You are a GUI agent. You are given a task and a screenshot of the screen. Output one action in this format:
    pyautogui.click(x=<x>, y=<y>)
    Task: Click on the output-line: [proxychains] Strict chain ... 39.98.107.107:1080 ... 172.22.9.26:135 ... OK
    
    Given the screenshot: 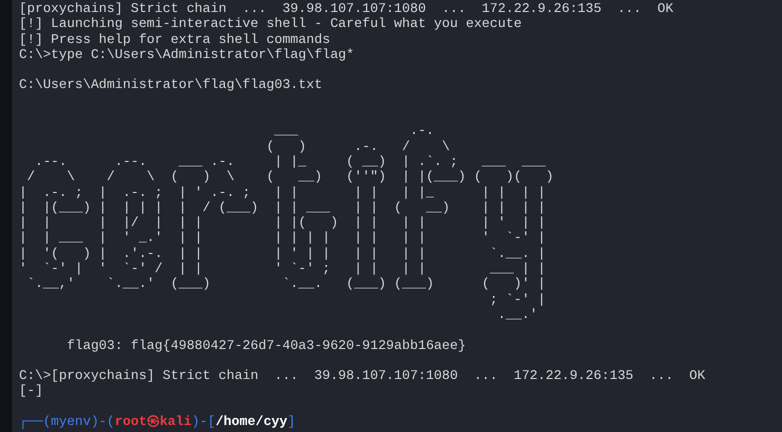 What is the action you would take?
    pyautogui.click(x=346, y=8)
    